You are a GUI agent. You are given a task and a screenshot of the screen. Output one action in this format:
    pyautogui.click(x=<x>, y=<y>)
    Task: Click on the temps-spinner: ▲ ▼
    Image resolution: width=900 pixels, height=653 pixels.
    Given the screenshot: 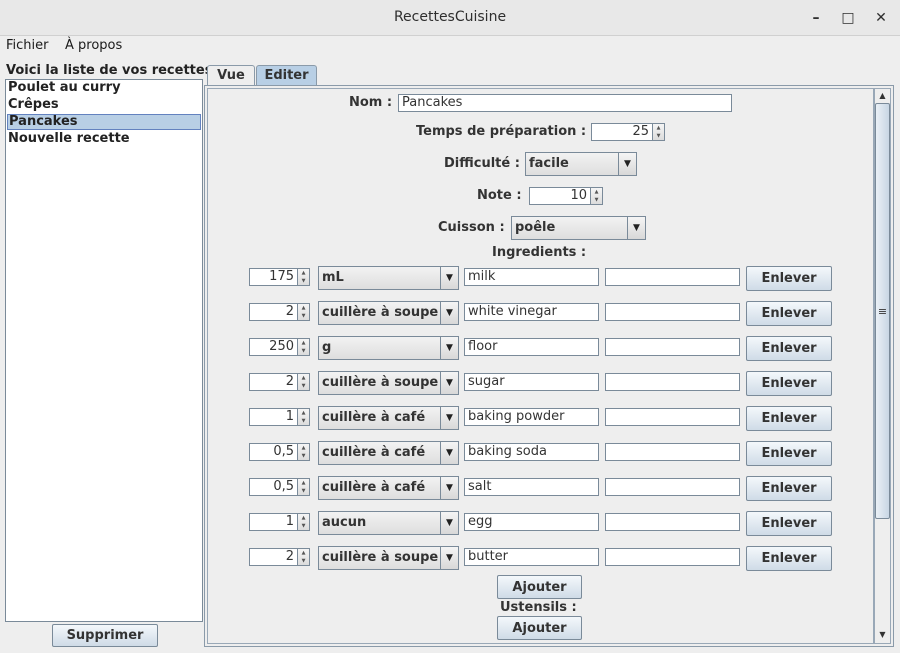 What is the action you would take?
    pyautogui.click(x=659, y=132)
    